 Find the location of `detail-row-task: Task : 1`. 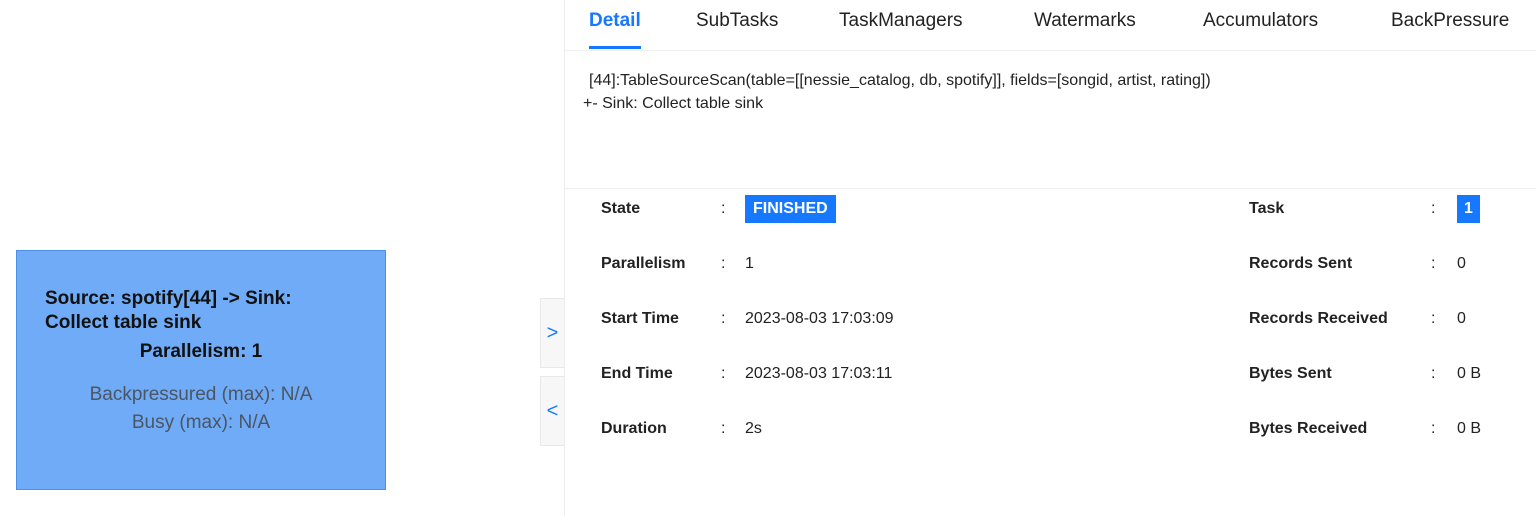

detail-row-task: Task : 1 is located at coordinates (1050, 209).